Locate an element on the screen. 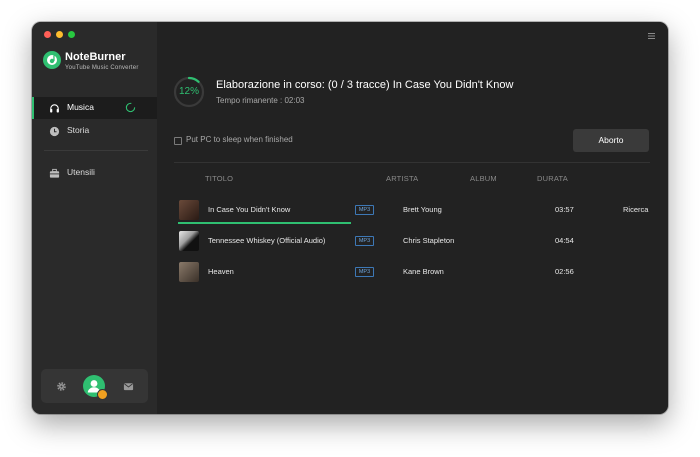  column-header-title: TITOLO is located at coordinates (219, 178).